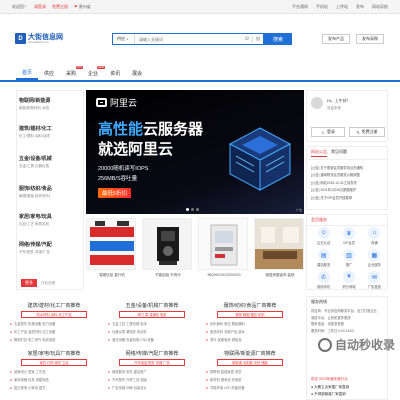  I want to click on notice-item: [公告] 关于更新会员服务协议的通知, so click(347, 167).